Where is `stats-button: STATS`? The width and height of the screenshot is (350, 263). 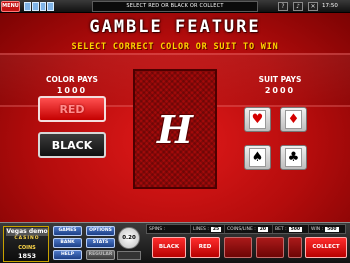 stats-button: STATS is located at coordinates (100, 243).